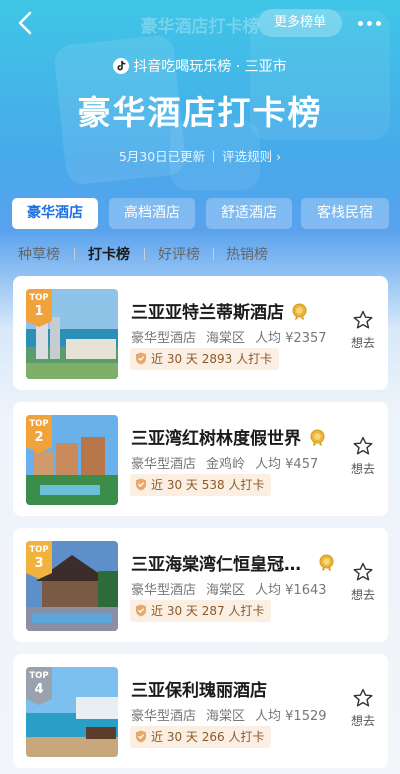  I want to click on hotel-photo: TOP 2, so click(72, 460).